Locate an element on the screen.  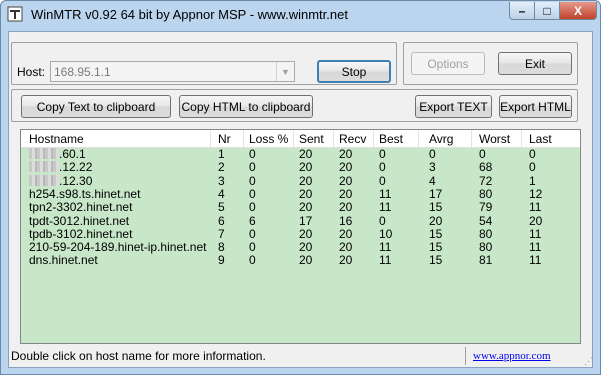
hostname-text: .60.1 is located at coordinates (72, 154).